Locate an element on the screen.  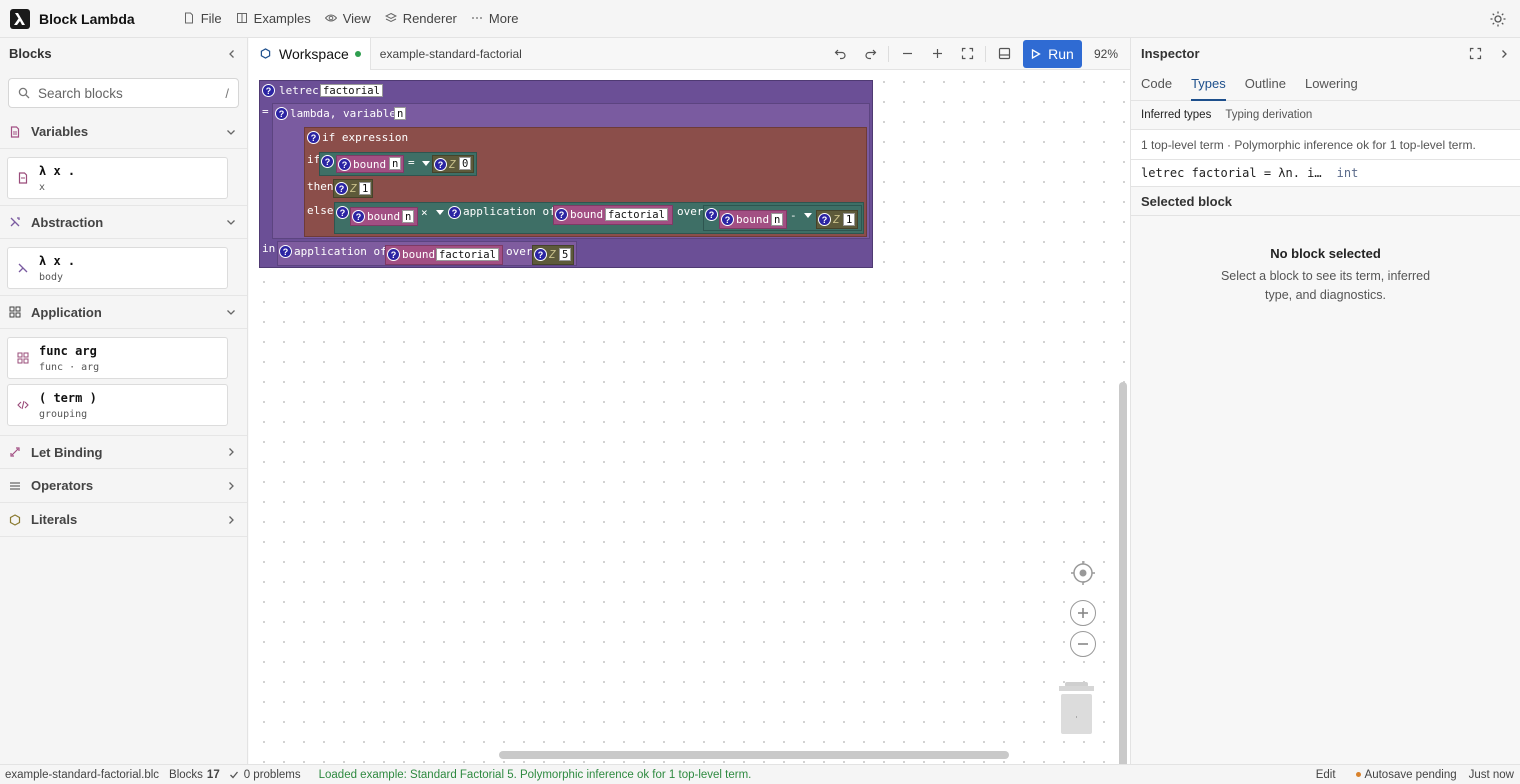
tab-types: Types is located at coordinates (1208, 85).